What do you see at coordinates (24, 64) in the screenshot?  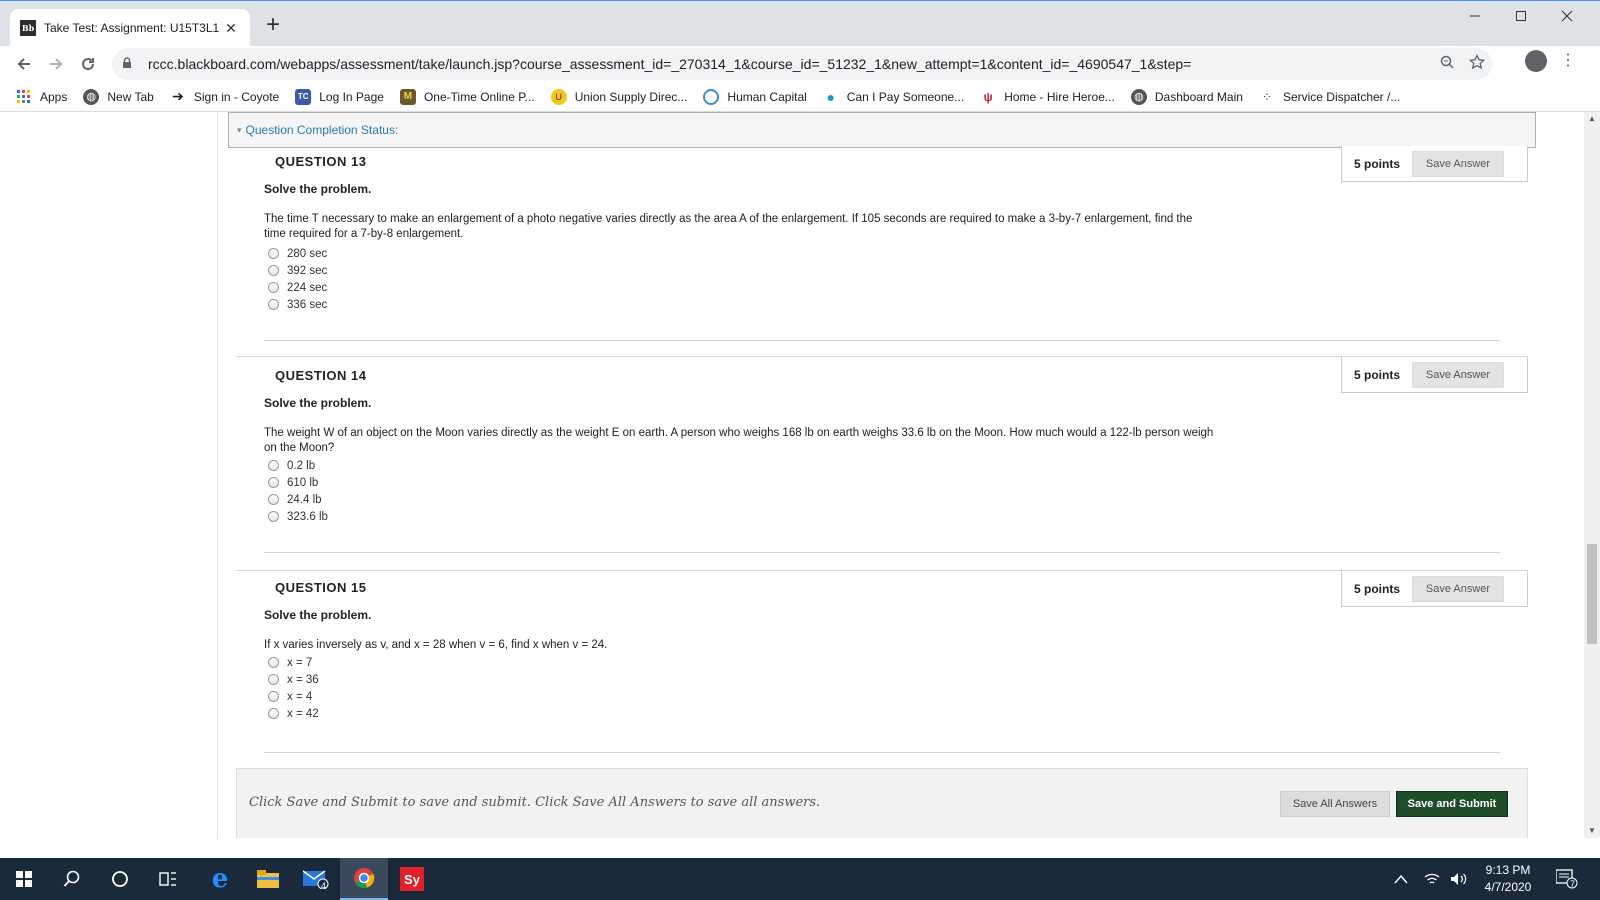 I see `back-icon` at bounding box center [24, 64].